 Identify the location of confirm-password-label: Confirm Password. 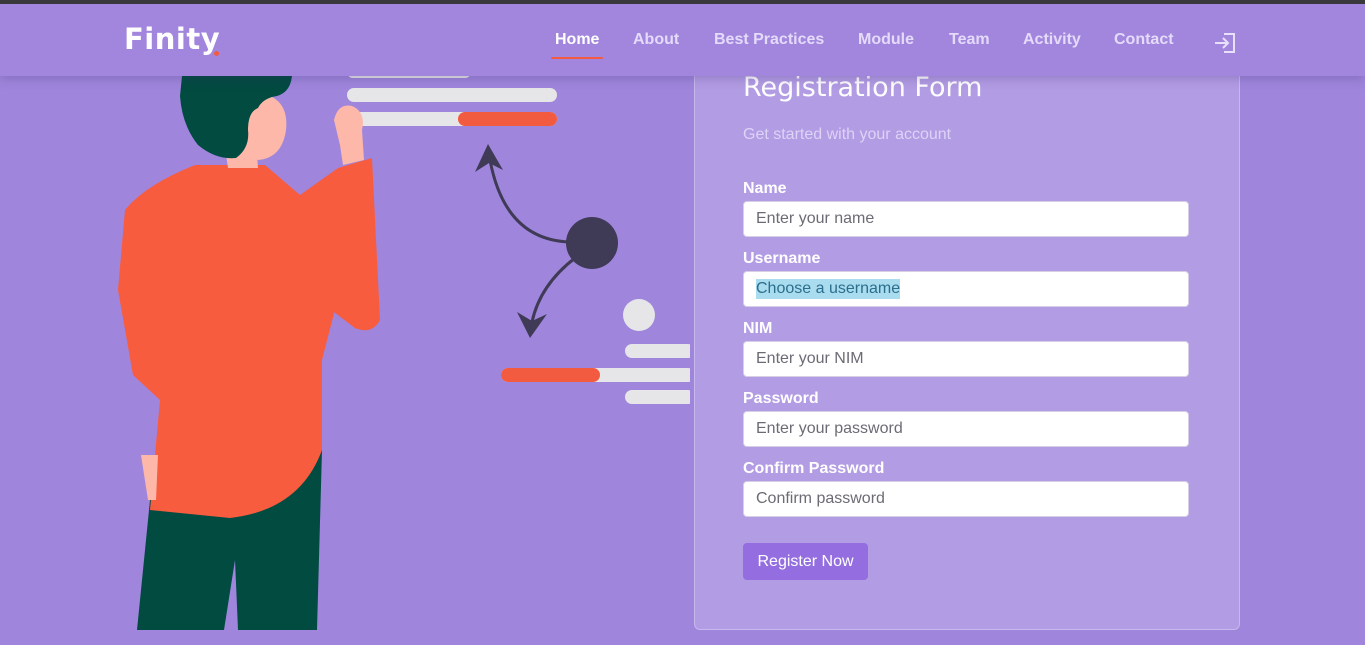
(814, 468).